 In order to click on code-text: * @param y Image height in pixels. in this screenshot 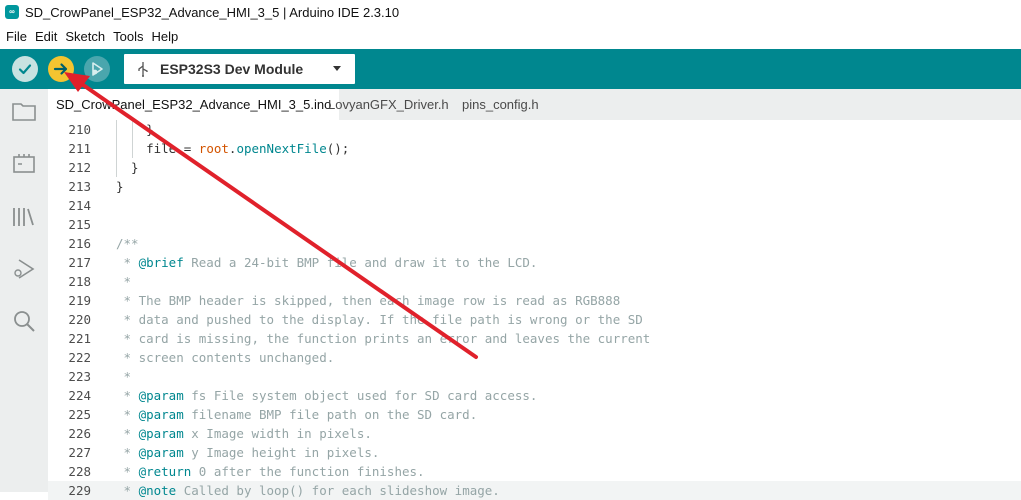, I will do `click(248, 452)`.